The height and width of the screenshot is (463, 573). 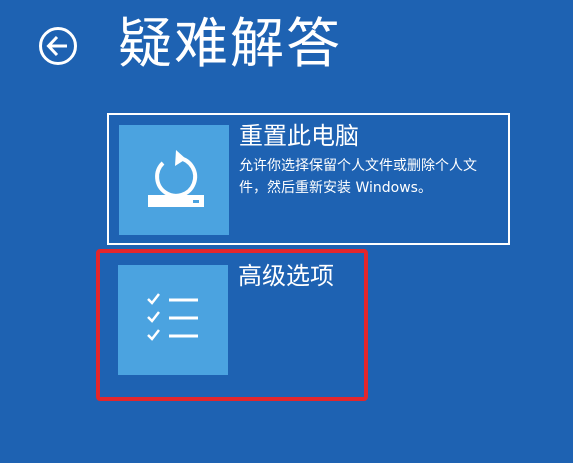 I want to click on back-arrow-circle-icon, so click(x=58, y=46).